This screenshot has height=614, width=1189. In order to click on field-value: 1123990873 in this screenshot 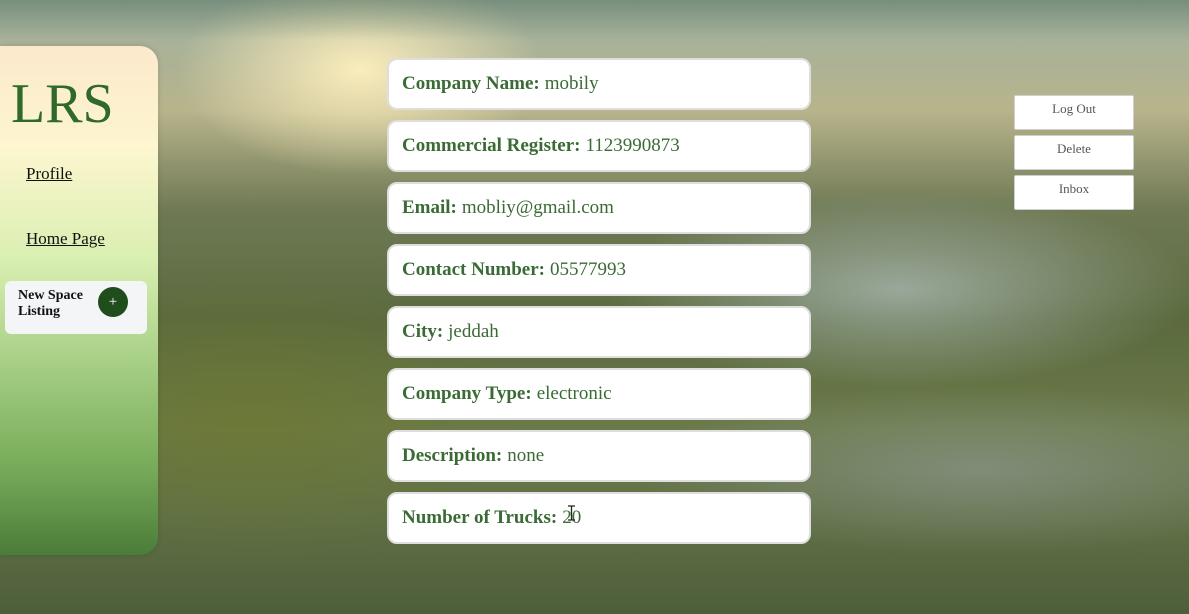, I will do `click(632, 145)`.